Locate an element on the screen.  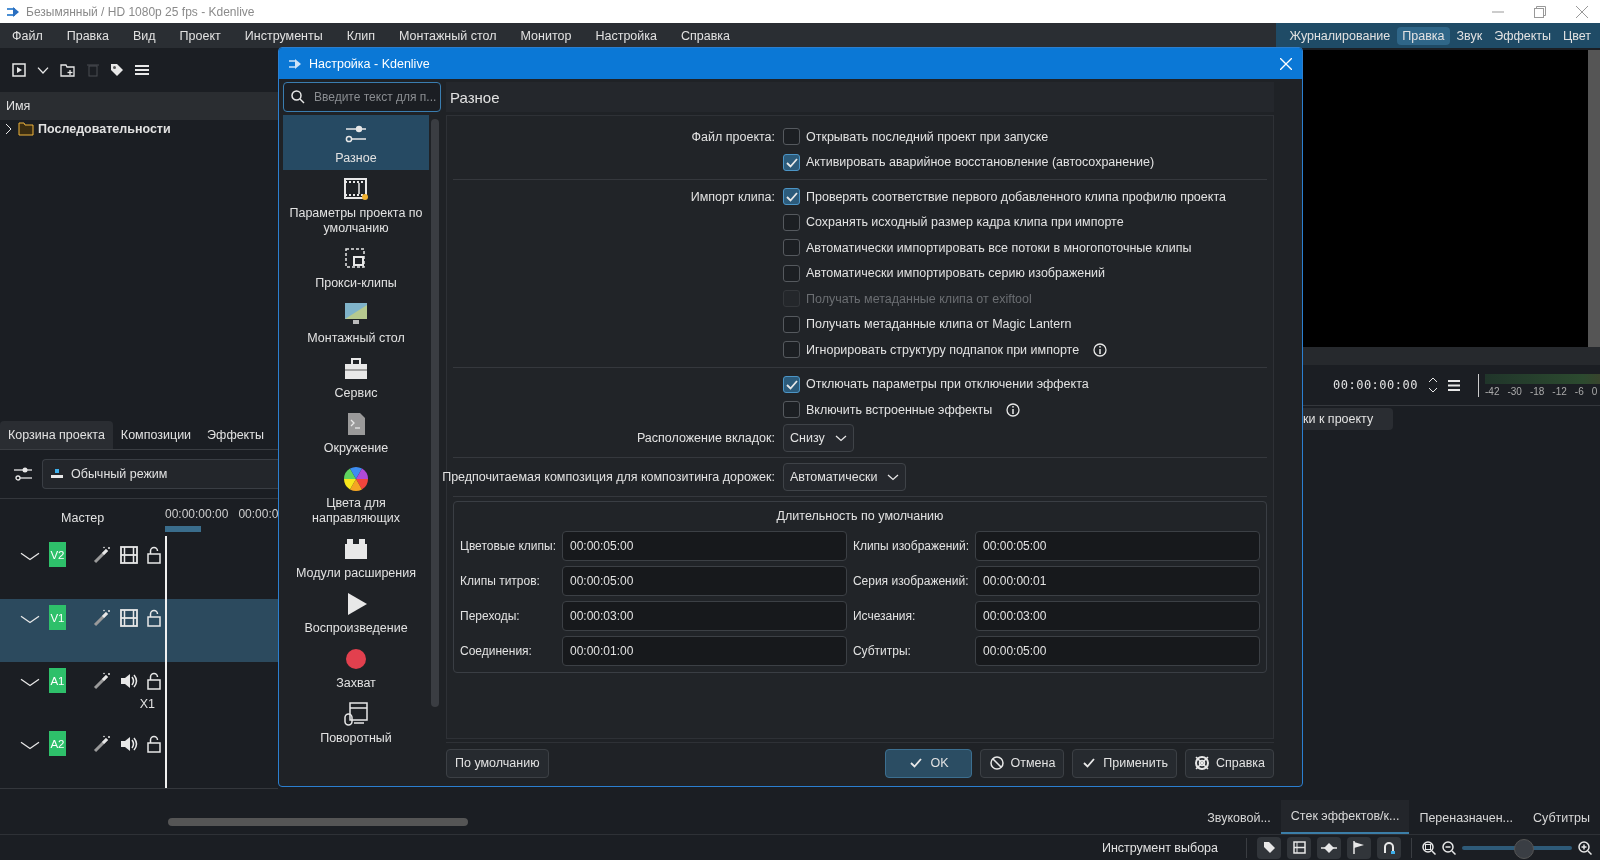
menu-item: Проект is located at coordinates (200, 35).